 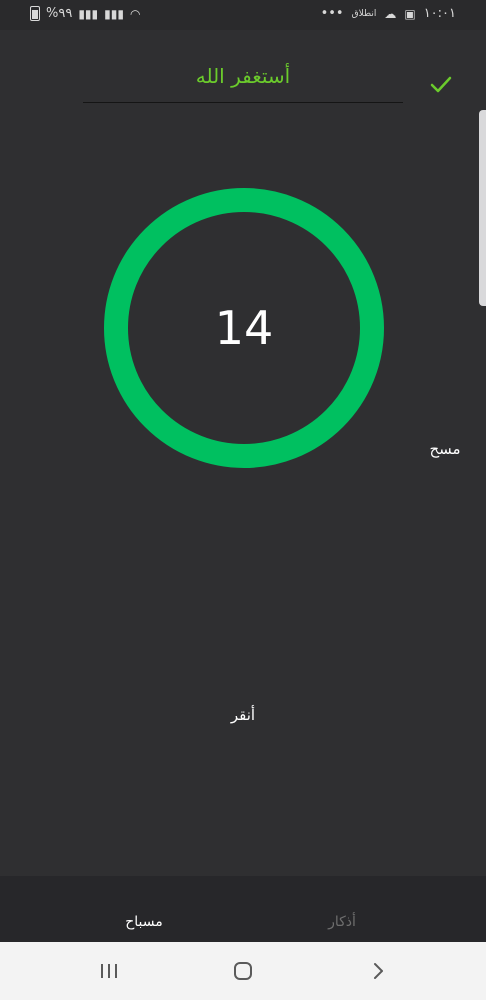 I want to click on bottom-tab-bar: مسباح أذكار, so click(x=243, y=909).